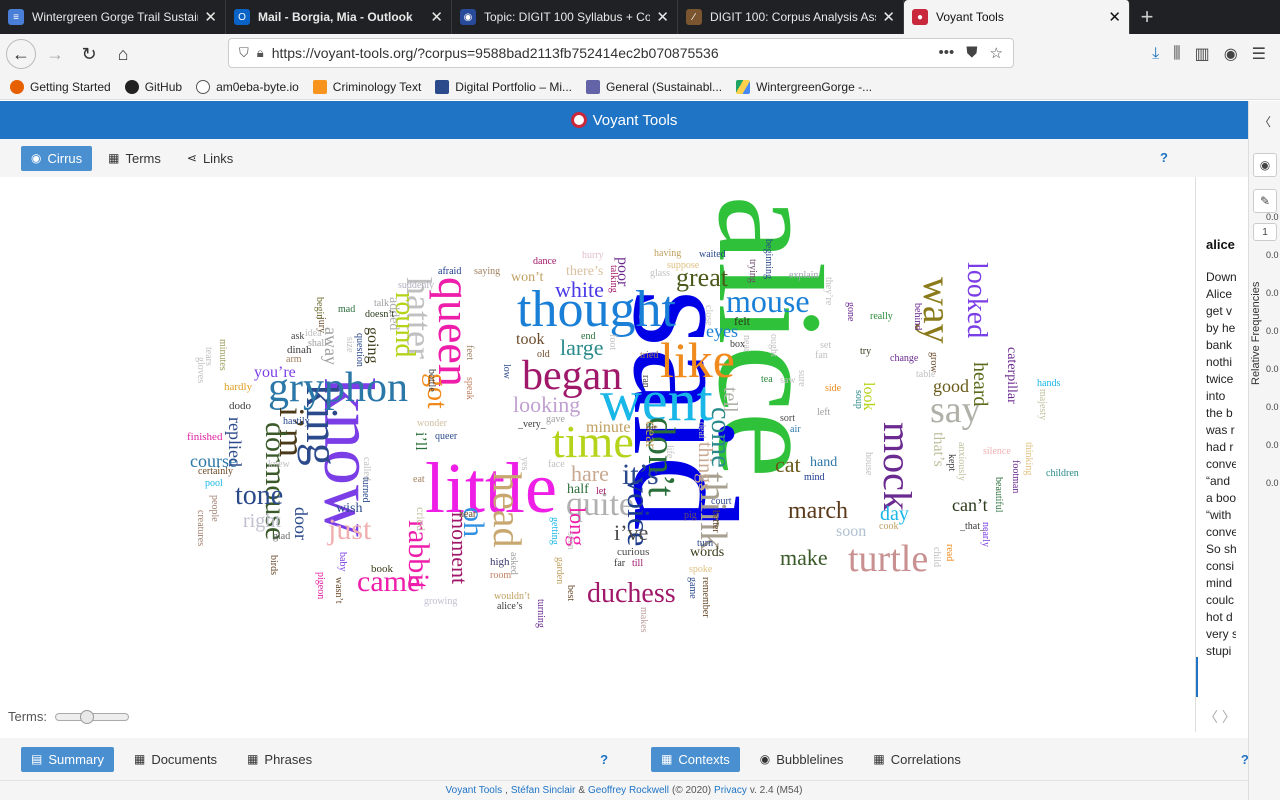  Describe the element at coordinates (936, 557) in the screenshot. I see `cloud-word: child` at that location.